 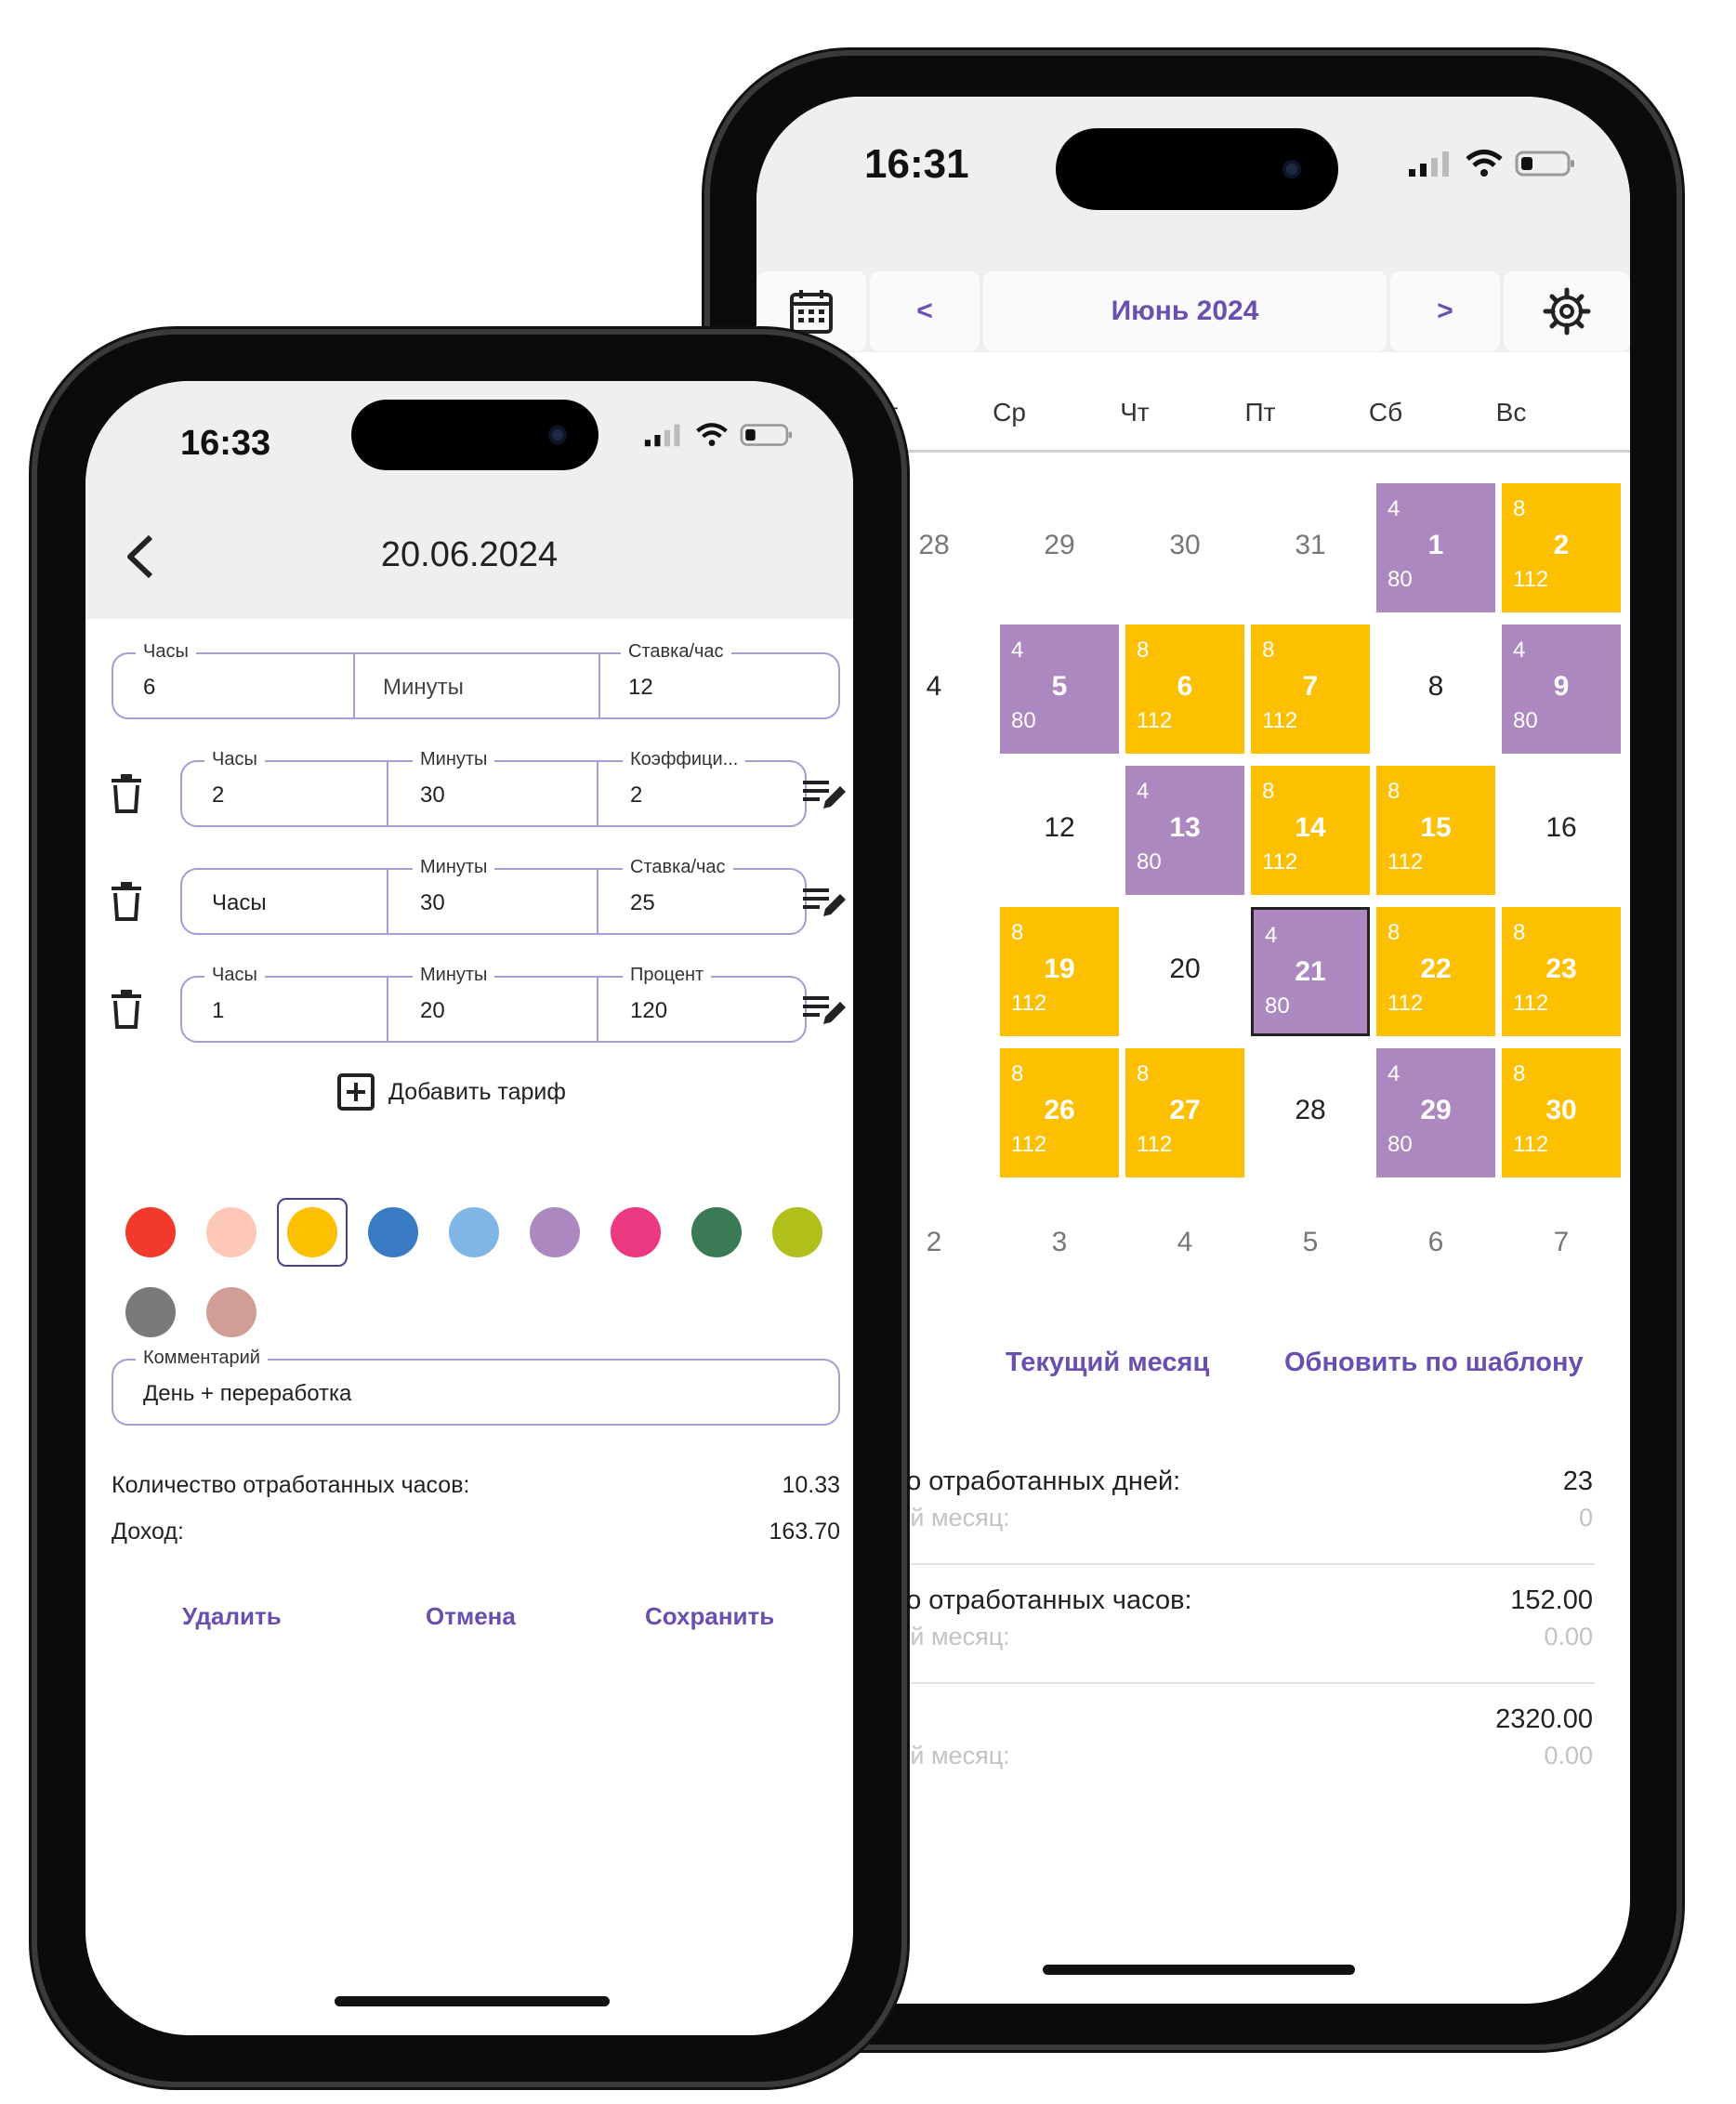 What do you see at coordinates (476, 1387) in the screenshot?
I see `comment-field: Комментарий День + переработка` at bounding box center [476, 1387].